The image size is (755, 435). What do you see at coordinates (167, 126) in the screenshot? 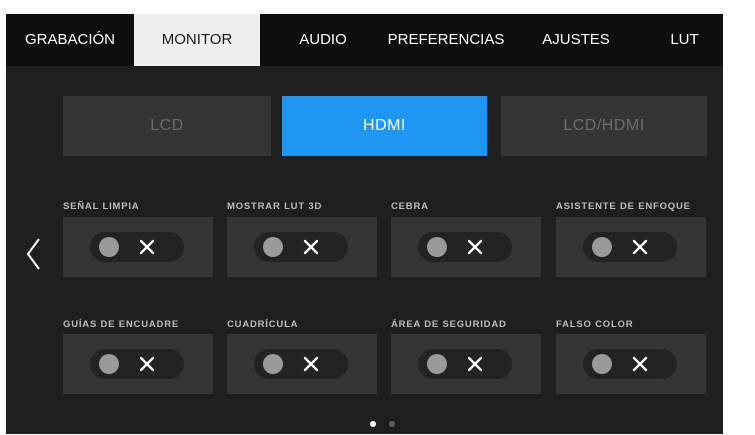
I see `output-lcd-button: LCD` at bounding box center [167, 126].